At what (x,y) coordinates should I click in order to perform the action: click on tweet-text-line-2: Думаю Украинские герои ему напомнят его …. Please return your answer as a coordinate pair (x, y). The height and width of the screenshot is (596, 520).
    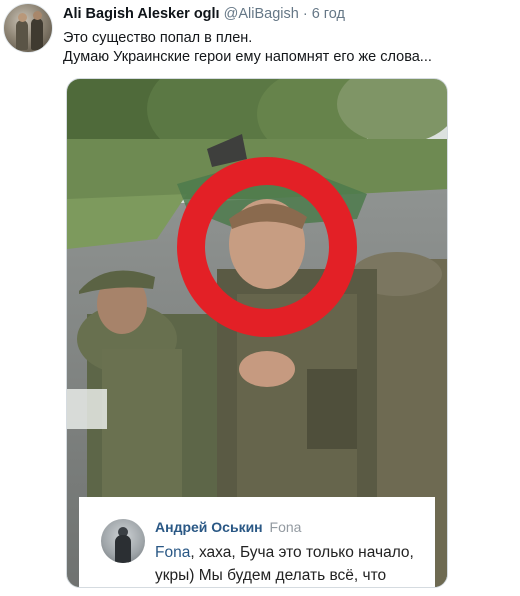
    Looking at the image, I should click on (247, 57).